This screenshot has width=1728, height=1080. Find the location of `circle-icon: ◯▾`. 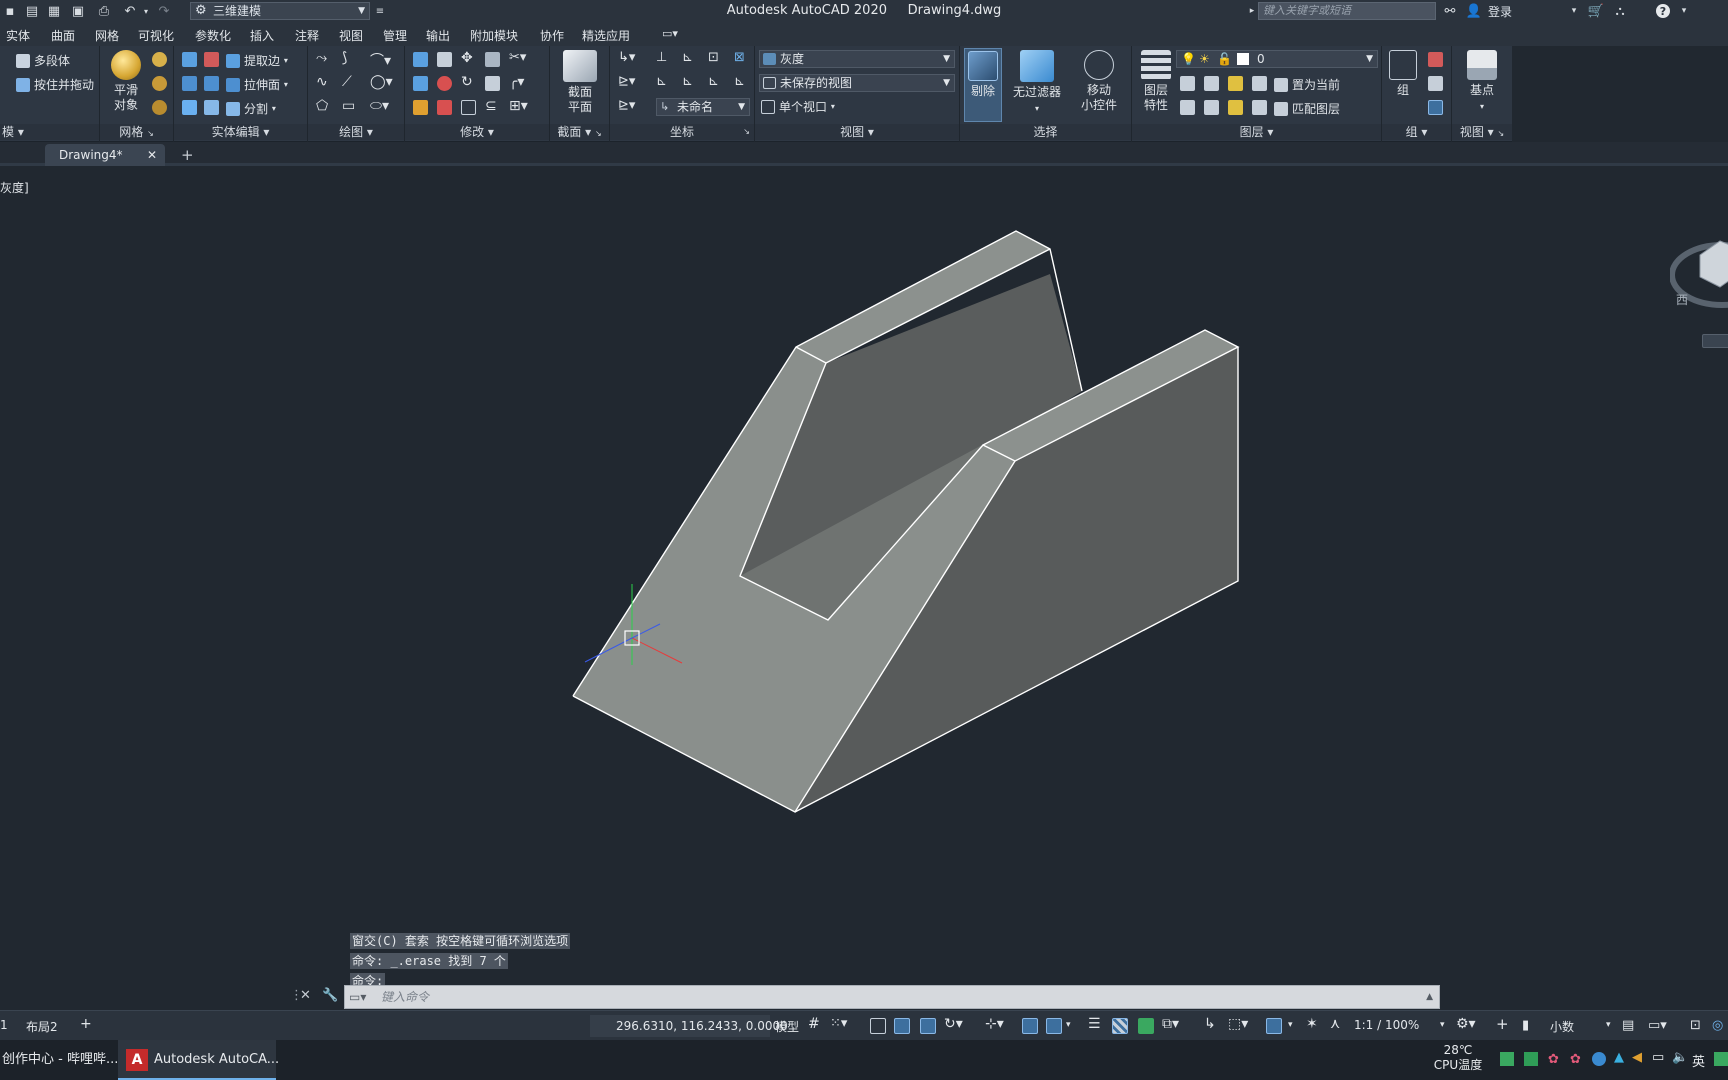

circle-icon: ◯▾ is located at coordinates (381, 82).